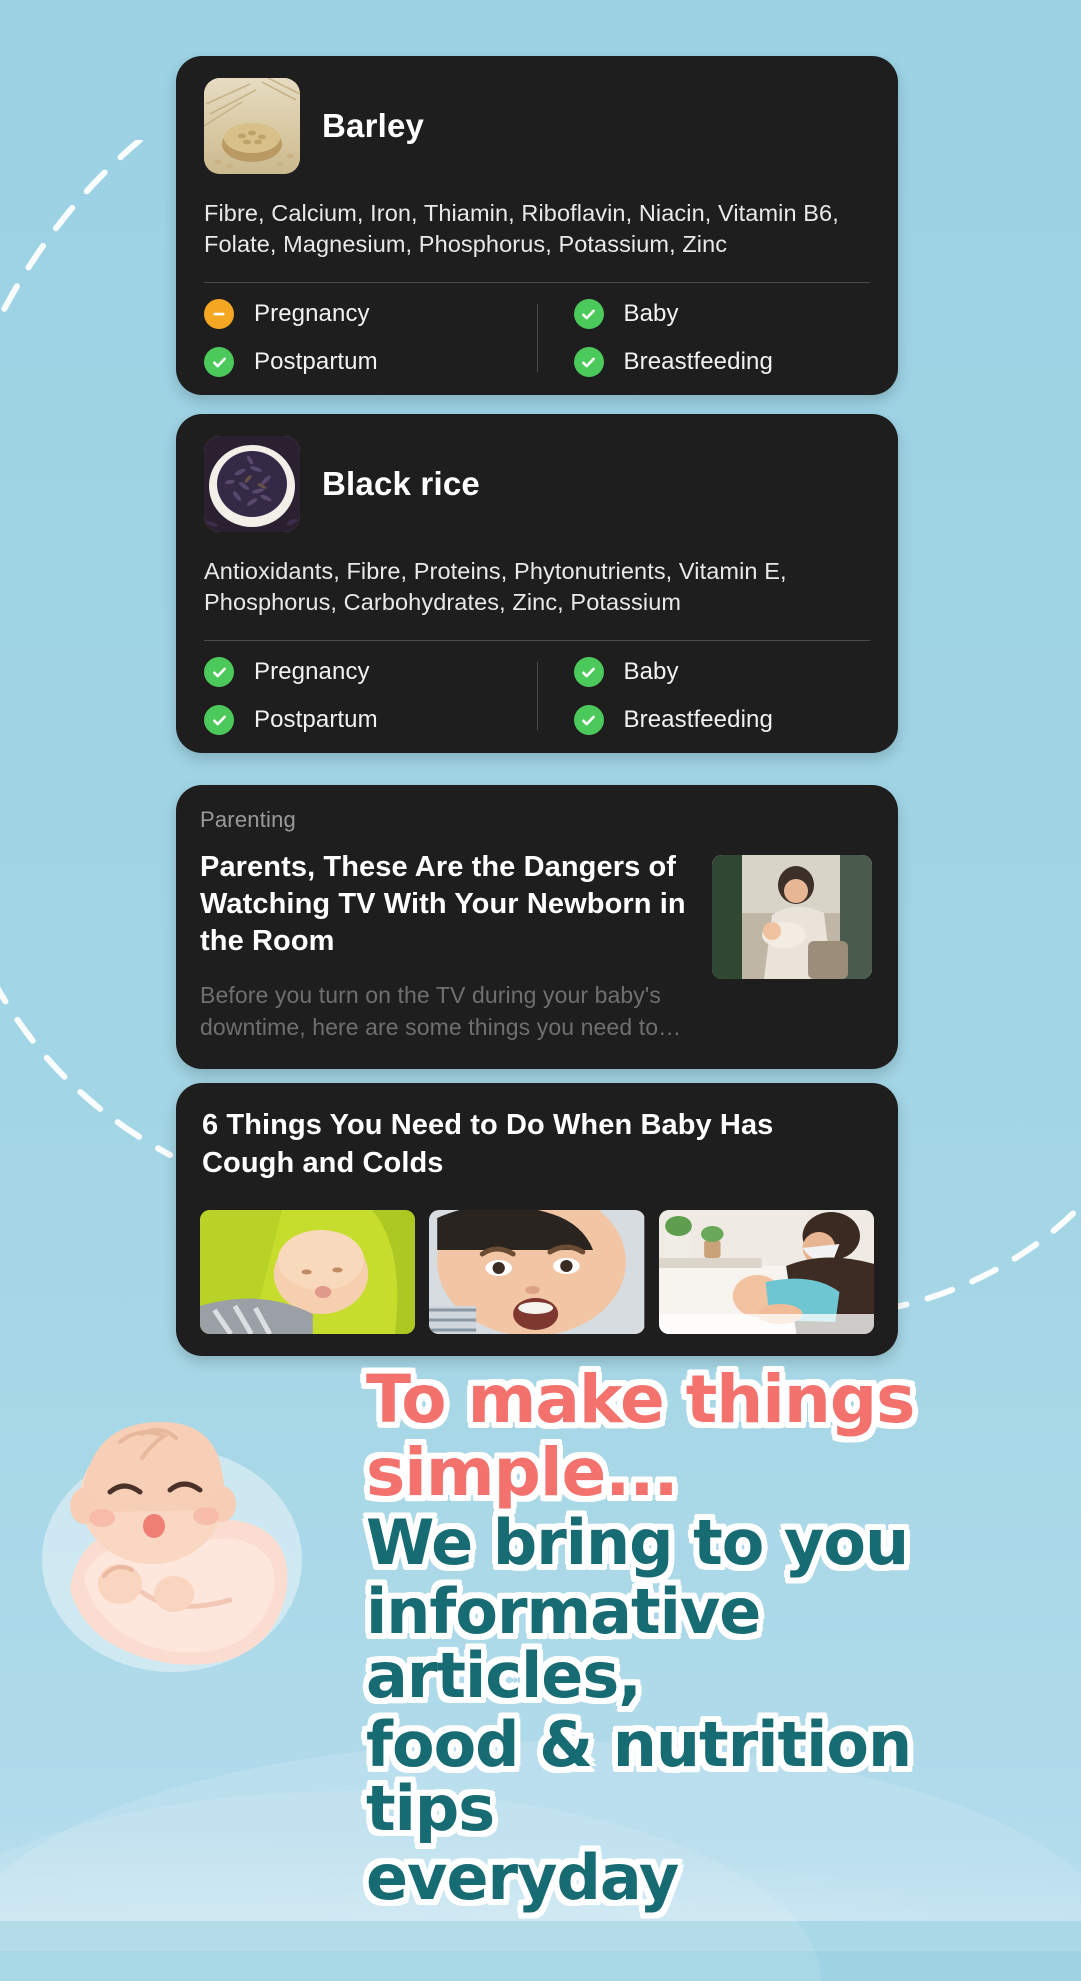 This screenshot has height=1981, width=1081. What do you see at coordinates (537, 484) in the screenshot?
I see `food-card-header: Black rice` at bounding box center [537, 484].